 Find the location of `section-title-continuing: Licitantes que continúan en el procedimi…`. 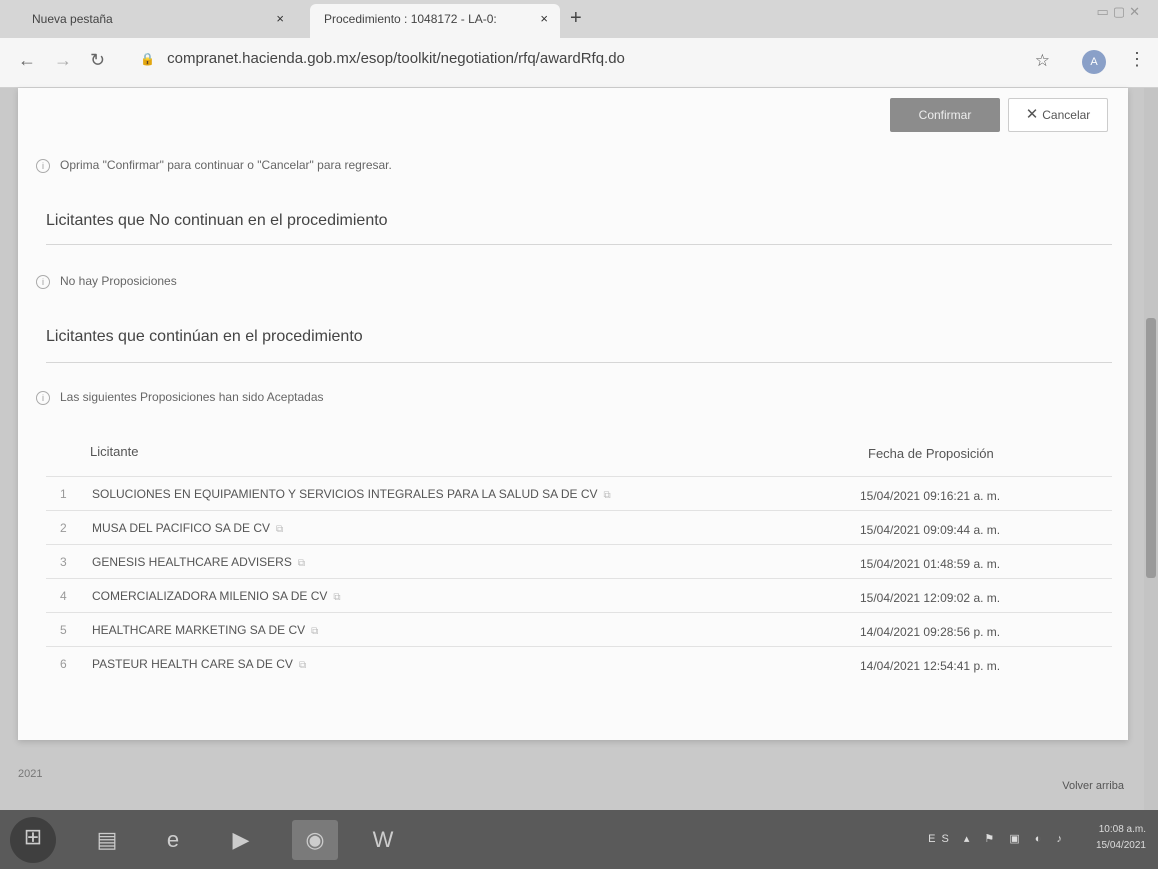

section-title-continuing: Licitantes que continúan en el procedimi… is located at coordinates (204, 336).